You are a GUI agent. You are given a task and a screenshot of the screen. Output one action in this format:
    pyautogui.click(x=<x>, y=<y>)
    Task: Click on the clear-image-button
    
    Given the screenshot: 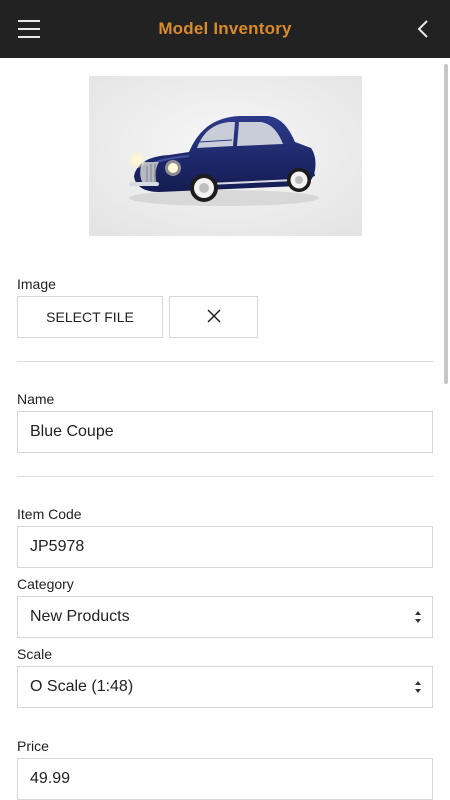 What is the action you would take?
    pyautogui.click(x=213, y=317)
    